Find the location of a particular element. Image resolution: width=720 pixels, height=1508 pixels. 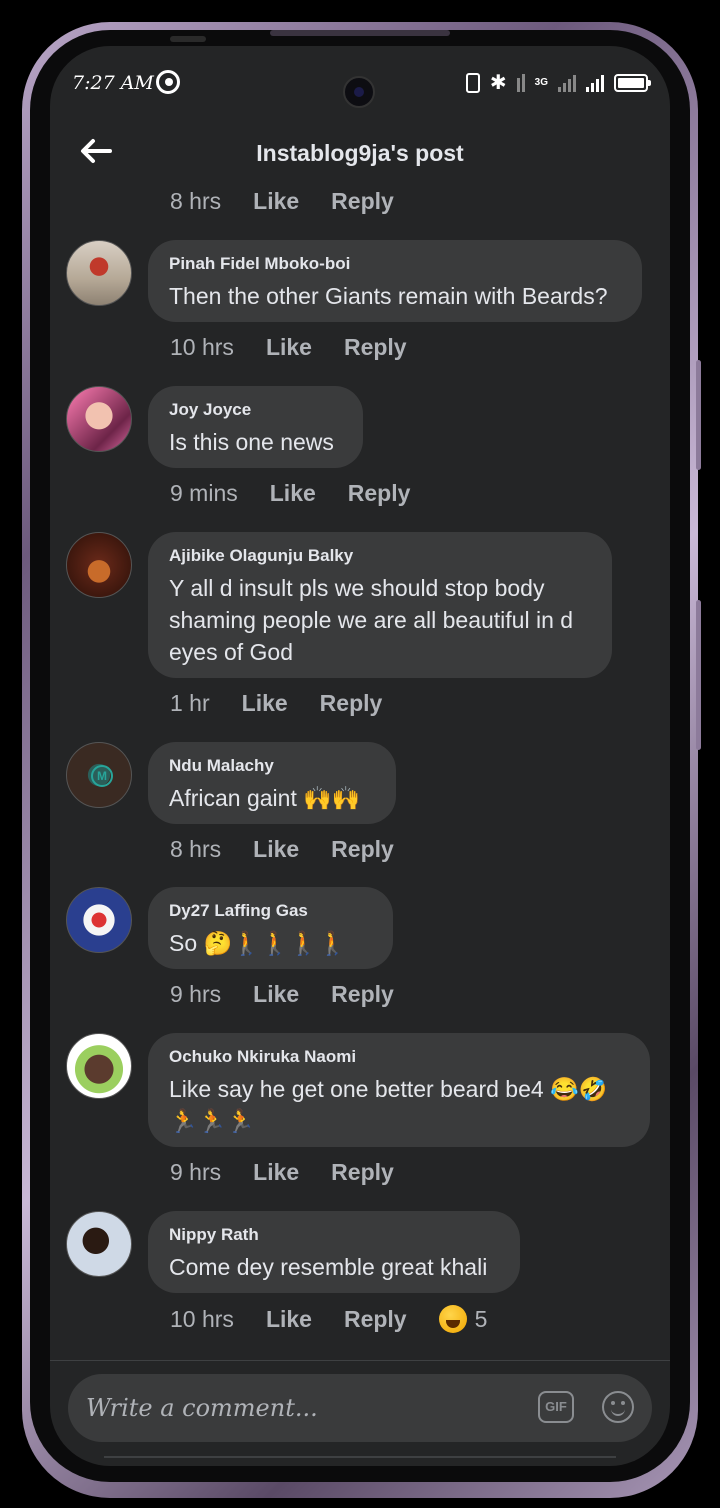

bluetooth-icon: ✱ is located at coordinates (498, 83).